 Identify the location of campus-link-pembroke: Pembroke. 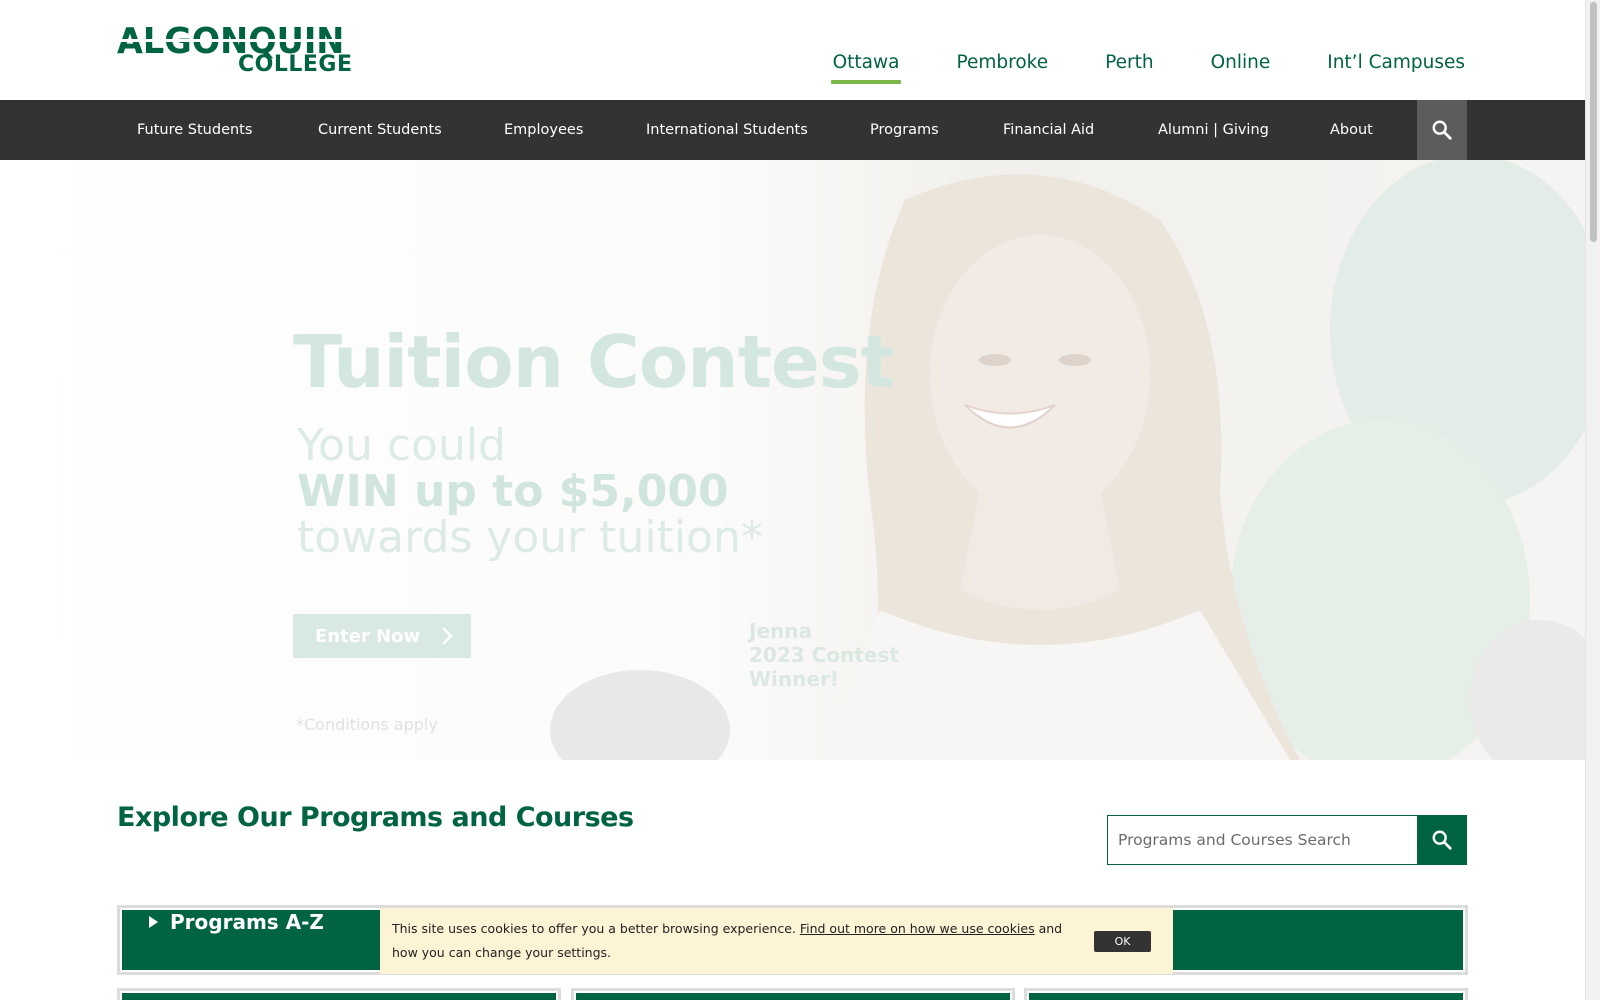
(1002, 63).